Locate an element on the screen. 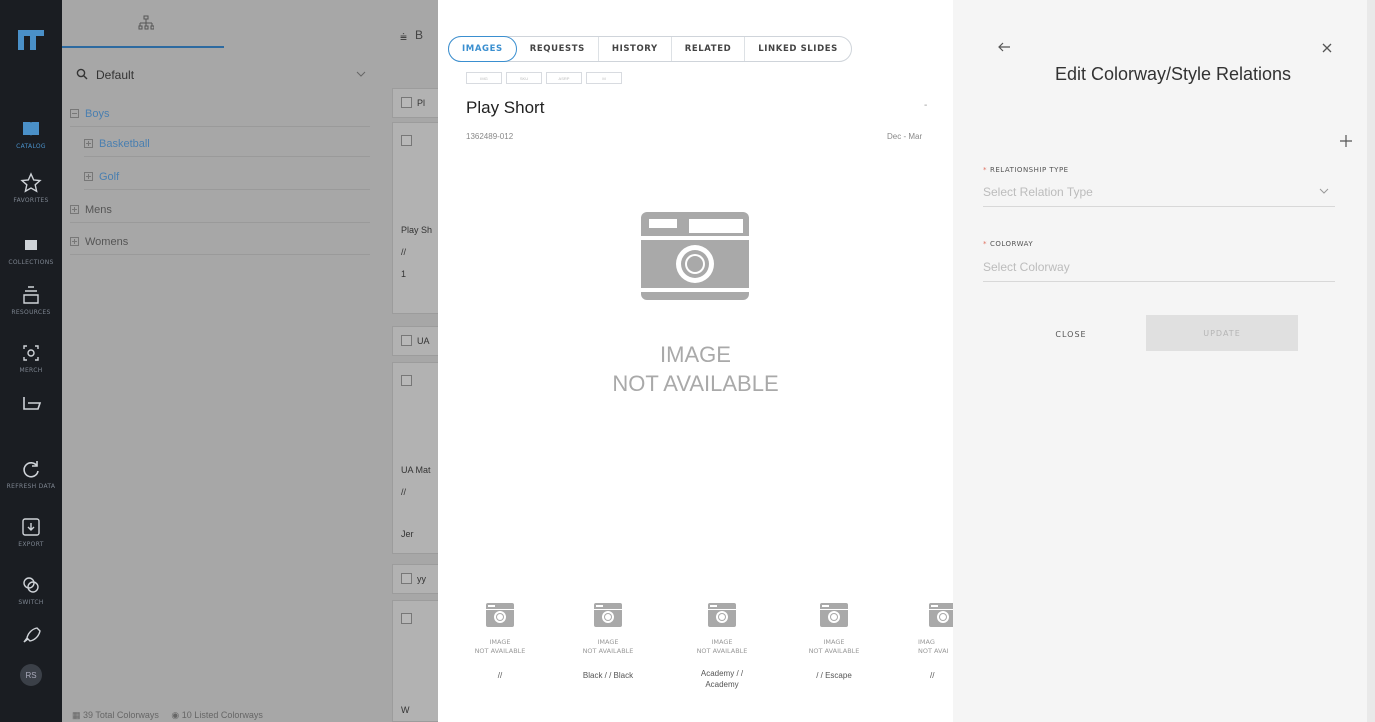 This screenshot has height=722, width=1375. avatar: RS is located at coordinates (31, 675).